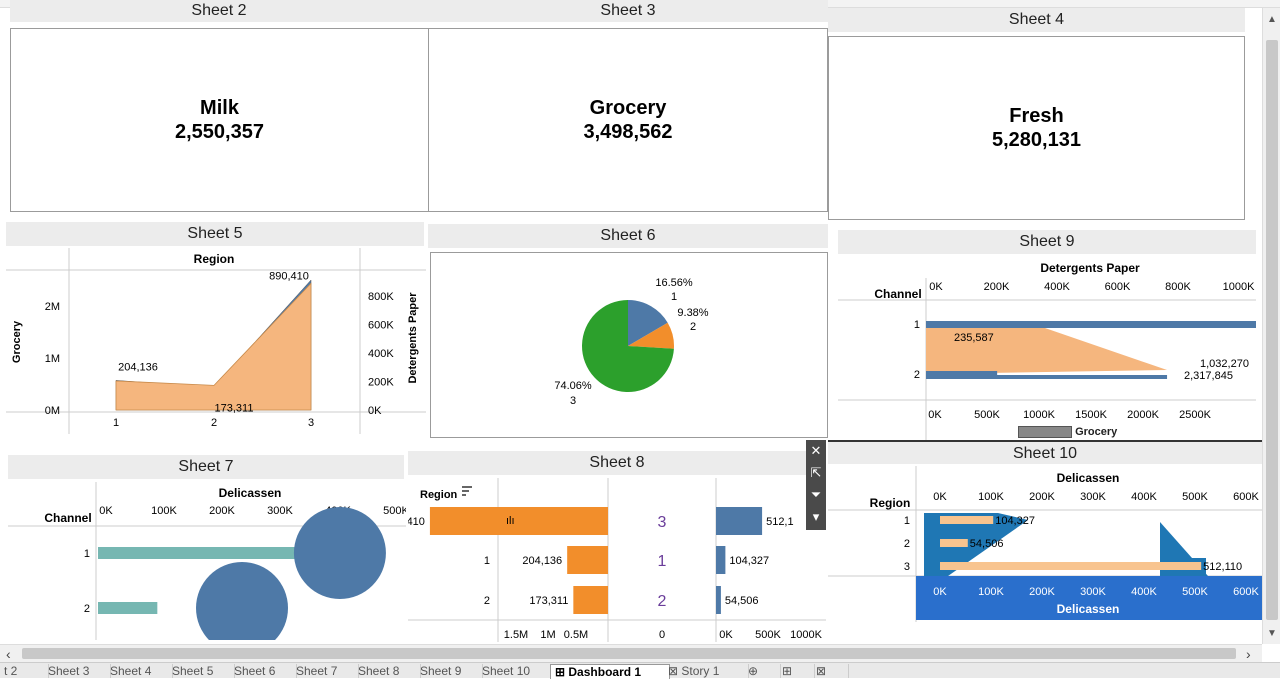 The height and width of the screenshot is (679, 1280). Describe the element at coordinates (381, 297) in the screenshot. I see `y2-tick-label: 800K` at that location.